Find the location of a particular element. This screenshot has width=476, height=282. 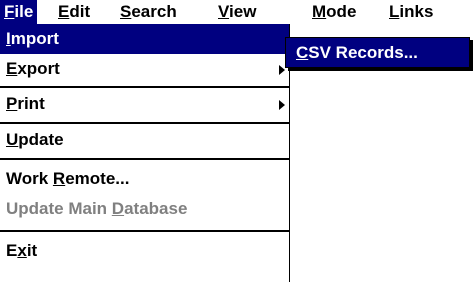

submenu-arrow-icon is located at coordinates (282, 105).